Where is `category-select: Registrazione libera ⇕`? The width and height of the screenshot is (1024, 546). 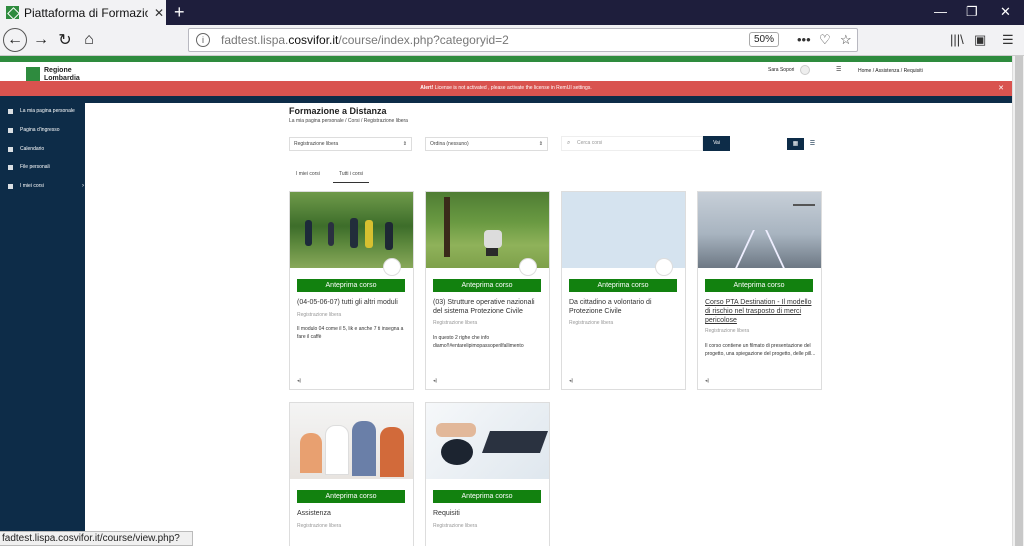
category-select: Registrazione libera ⇕ is located at coordinates (350, 144).